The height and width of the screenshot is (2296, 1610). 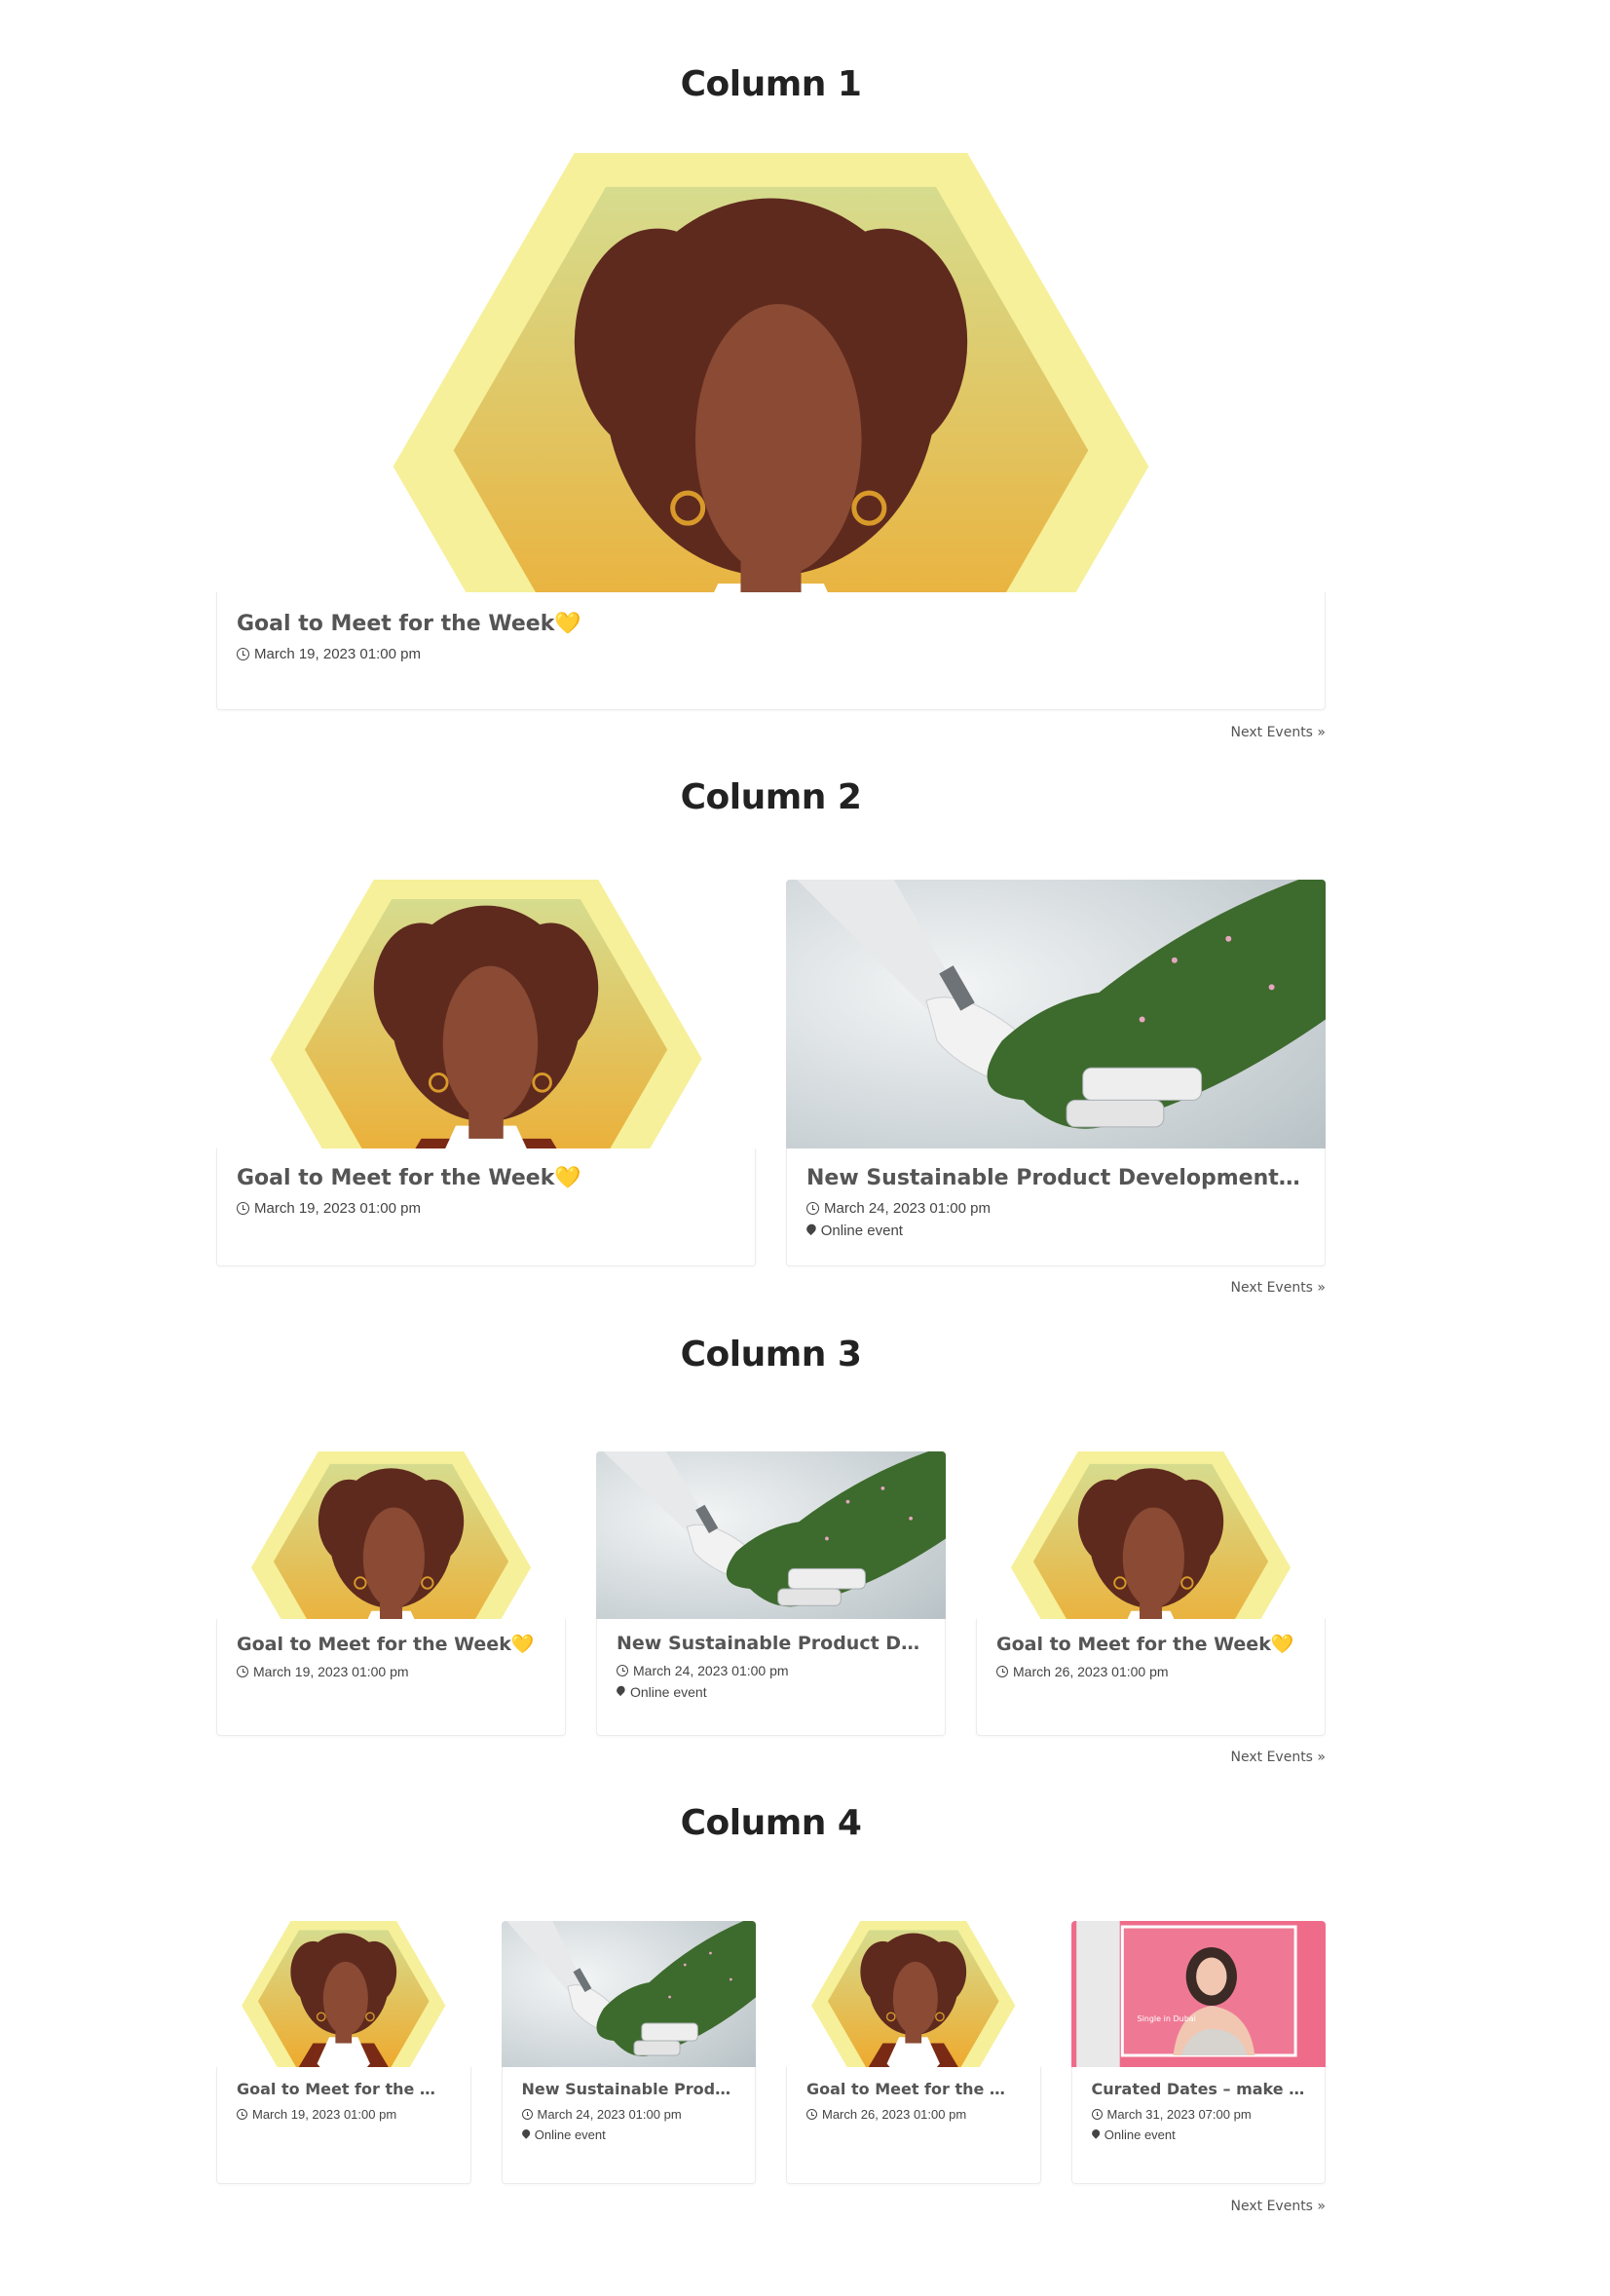 What do you see at coordinates (1198, 1994) in the screenshot?
I see `event-image-woman-pink: Single in Dubai` at bounding box center [1198, 1994].